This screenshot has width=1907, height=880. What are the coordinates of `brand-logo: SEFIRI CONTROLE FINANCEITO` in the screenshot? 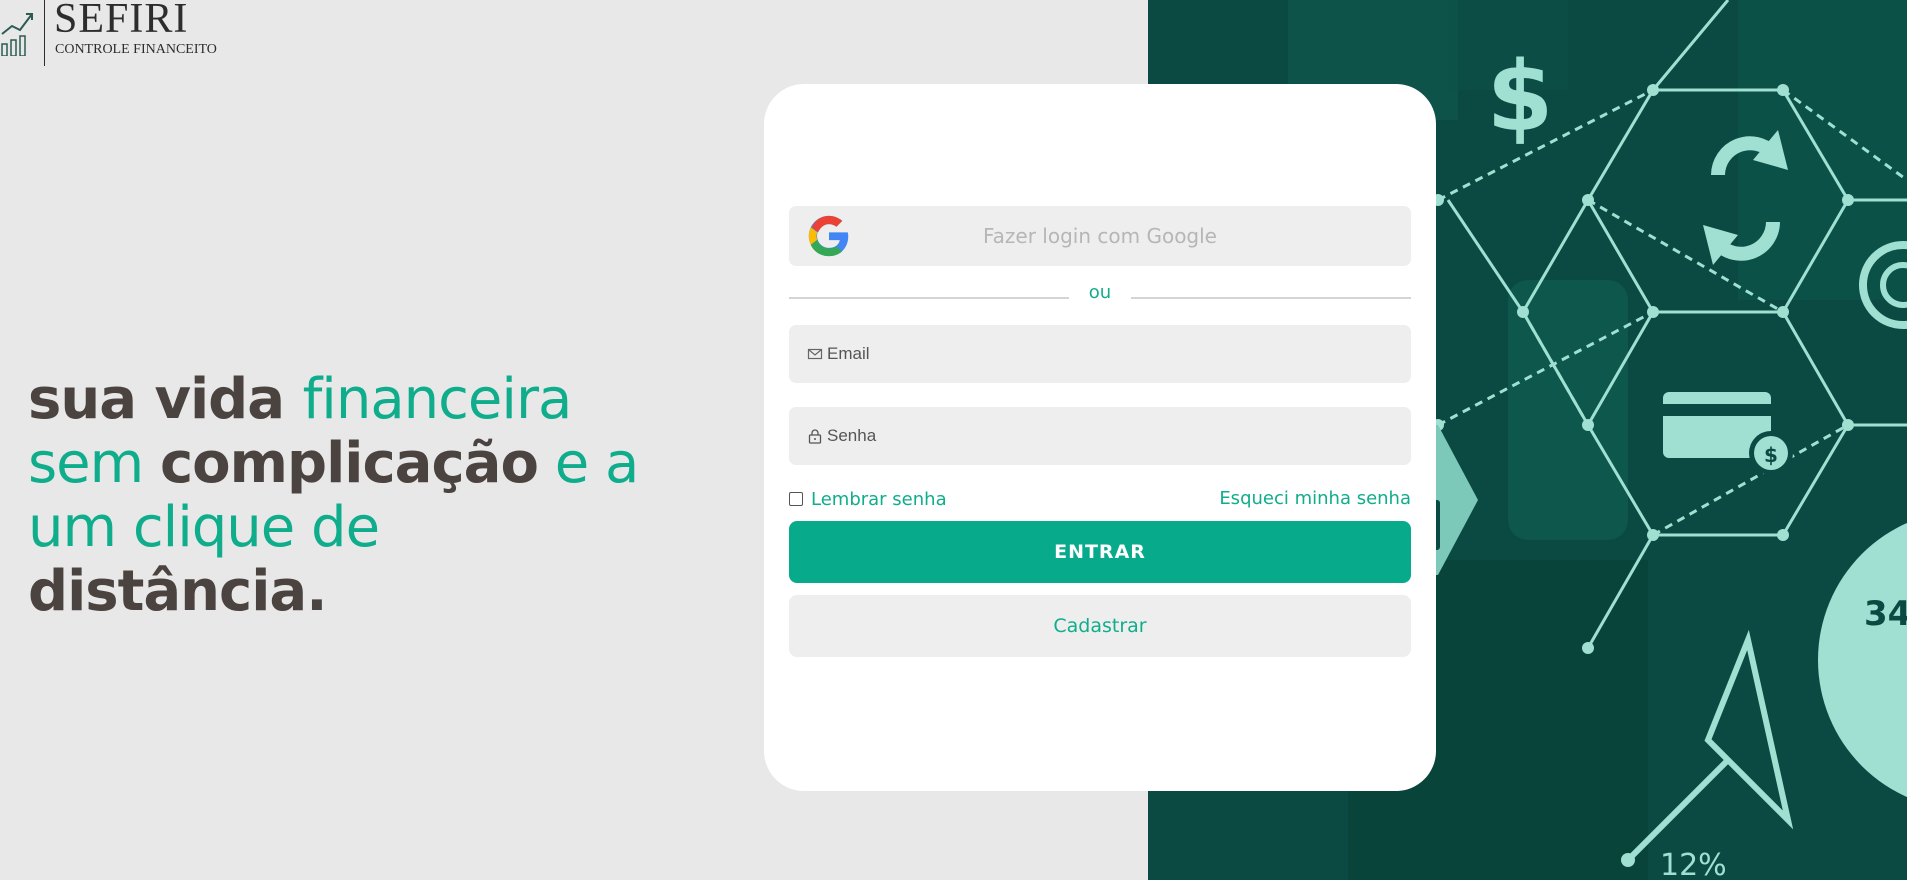 It's located at (120, 33).